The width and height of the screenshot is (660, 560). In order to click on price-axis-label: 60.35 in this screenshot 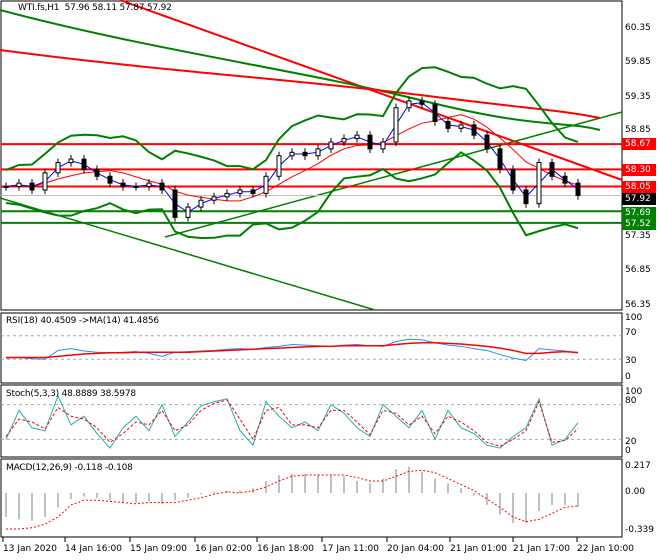, I will do `click(638, 28)`.